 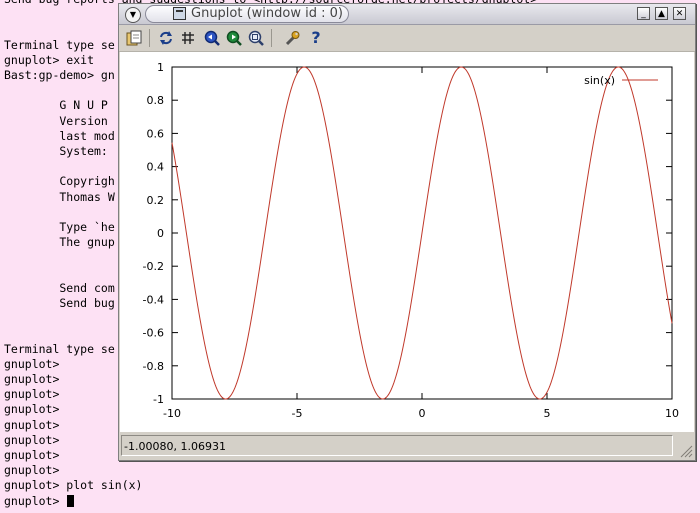 I want to click on terminal-line: Thomas W, so click(x=59, y=196).